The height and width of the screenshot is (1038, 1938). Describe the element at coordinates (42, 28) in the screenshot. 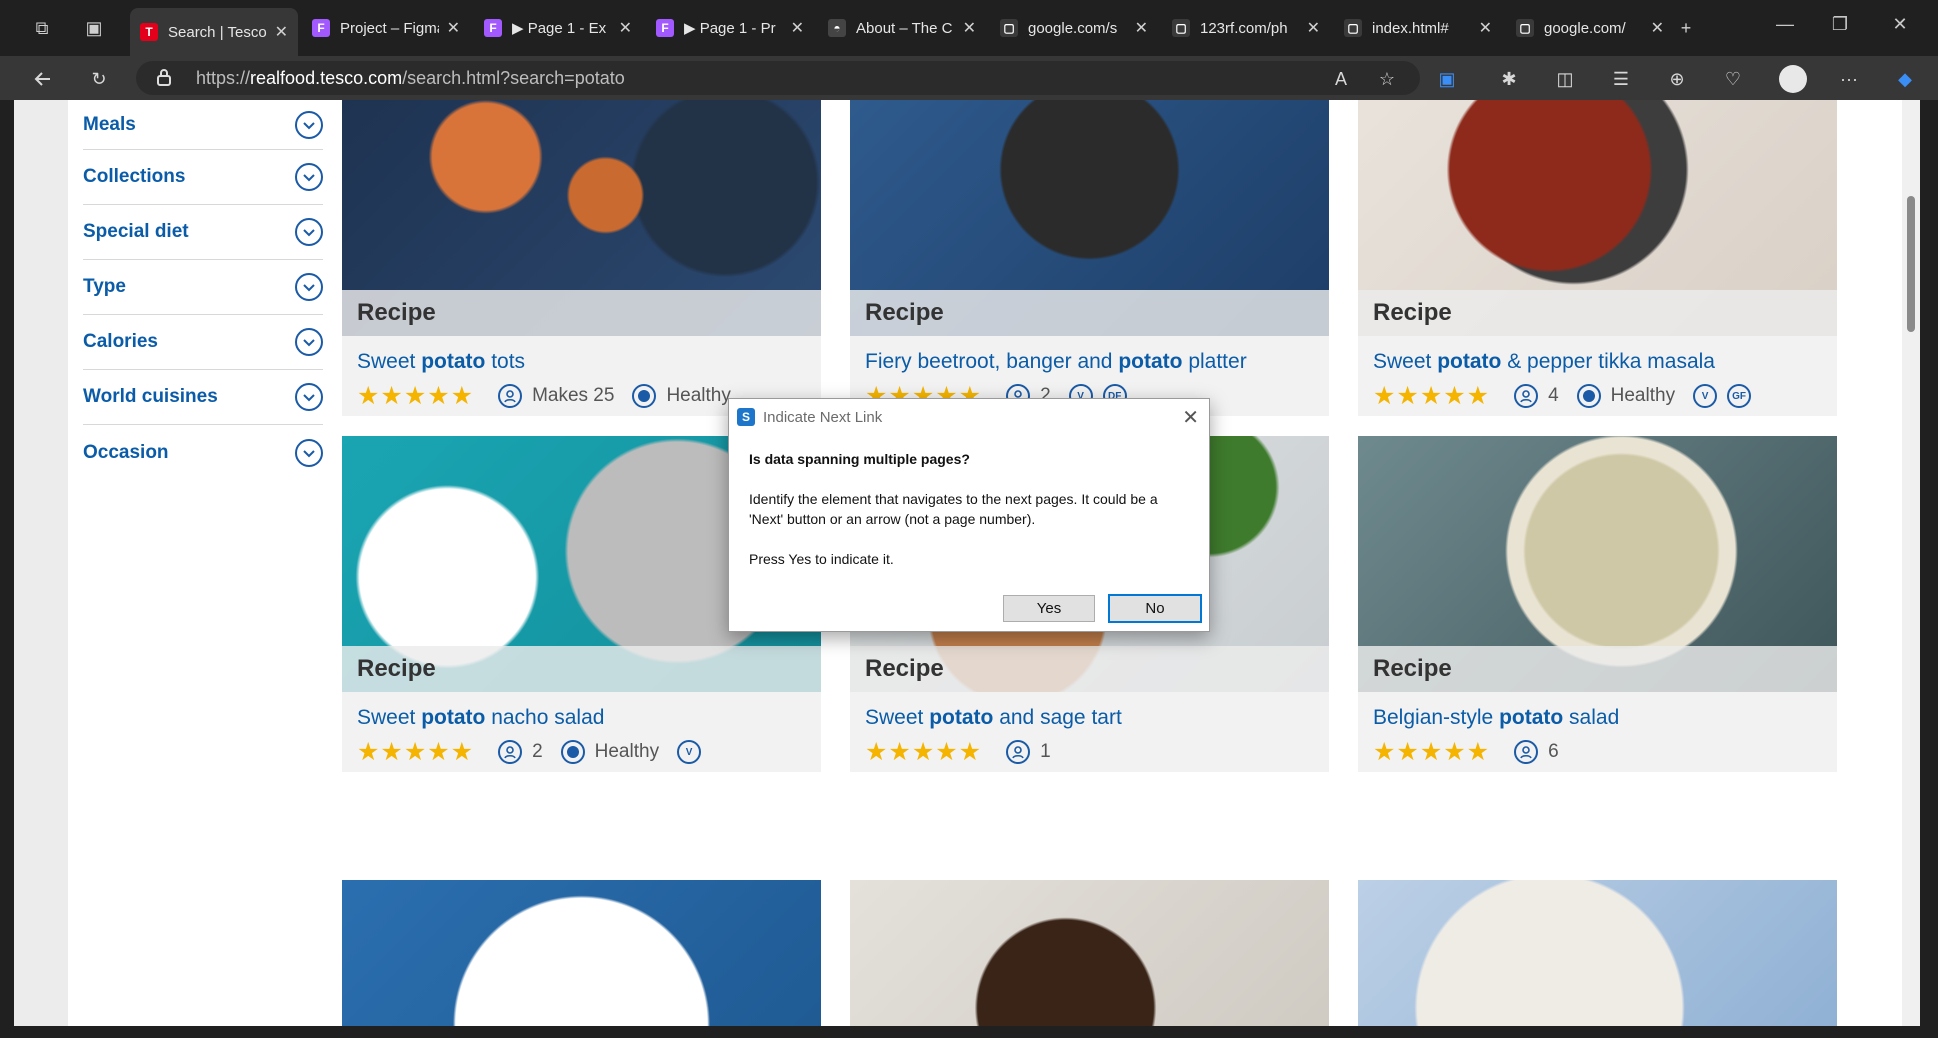

I see `workspaces-icon: ⧉` at that location.